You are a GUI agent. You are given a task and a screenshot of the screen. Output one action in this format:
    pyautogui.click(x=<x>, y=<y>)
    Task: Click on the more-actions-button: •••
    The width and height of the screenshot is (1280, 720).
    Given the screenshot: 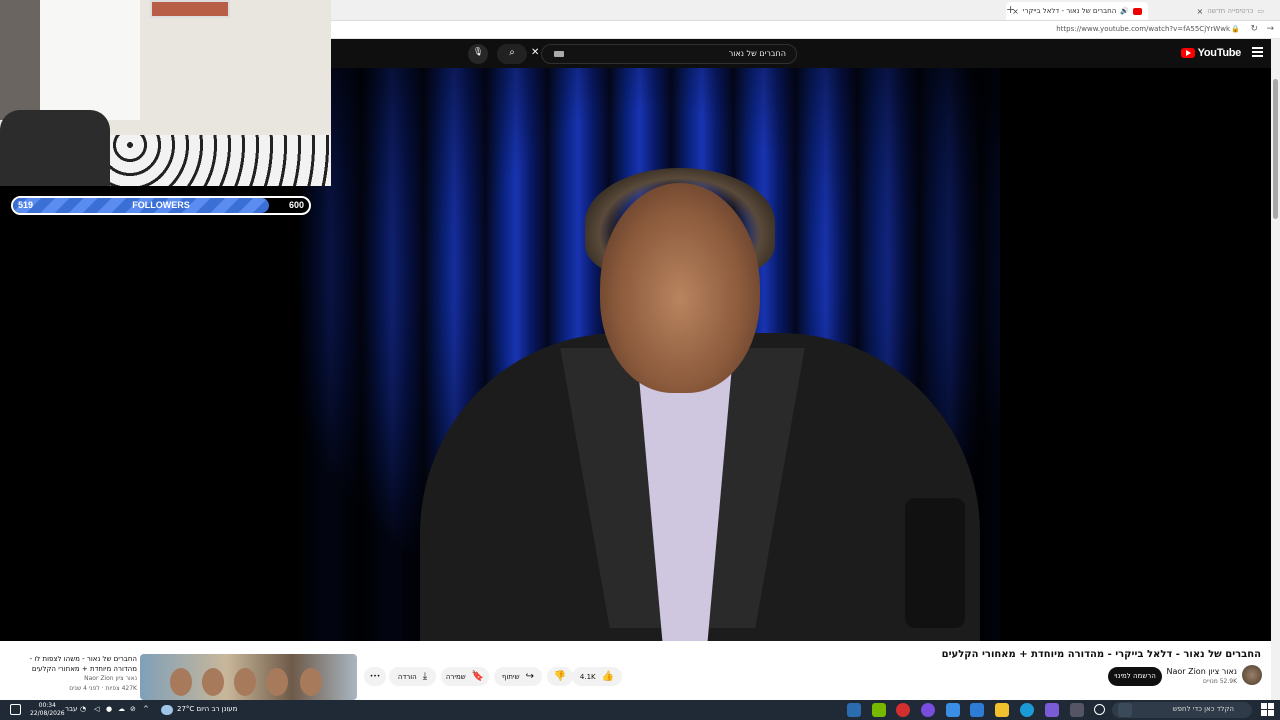 What is the action you would take?
    pyautogui.click(x=375, y=676)
    